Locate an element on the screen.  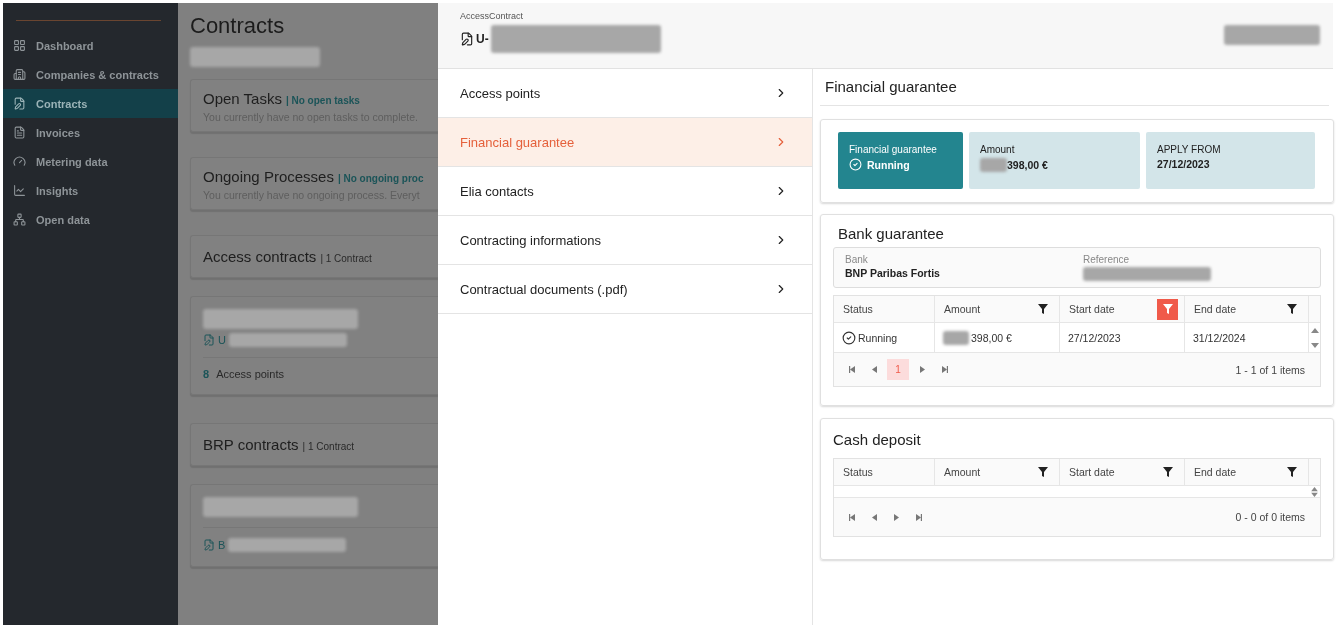
contract-type: AccessContract is located at coordinates (492, 16).